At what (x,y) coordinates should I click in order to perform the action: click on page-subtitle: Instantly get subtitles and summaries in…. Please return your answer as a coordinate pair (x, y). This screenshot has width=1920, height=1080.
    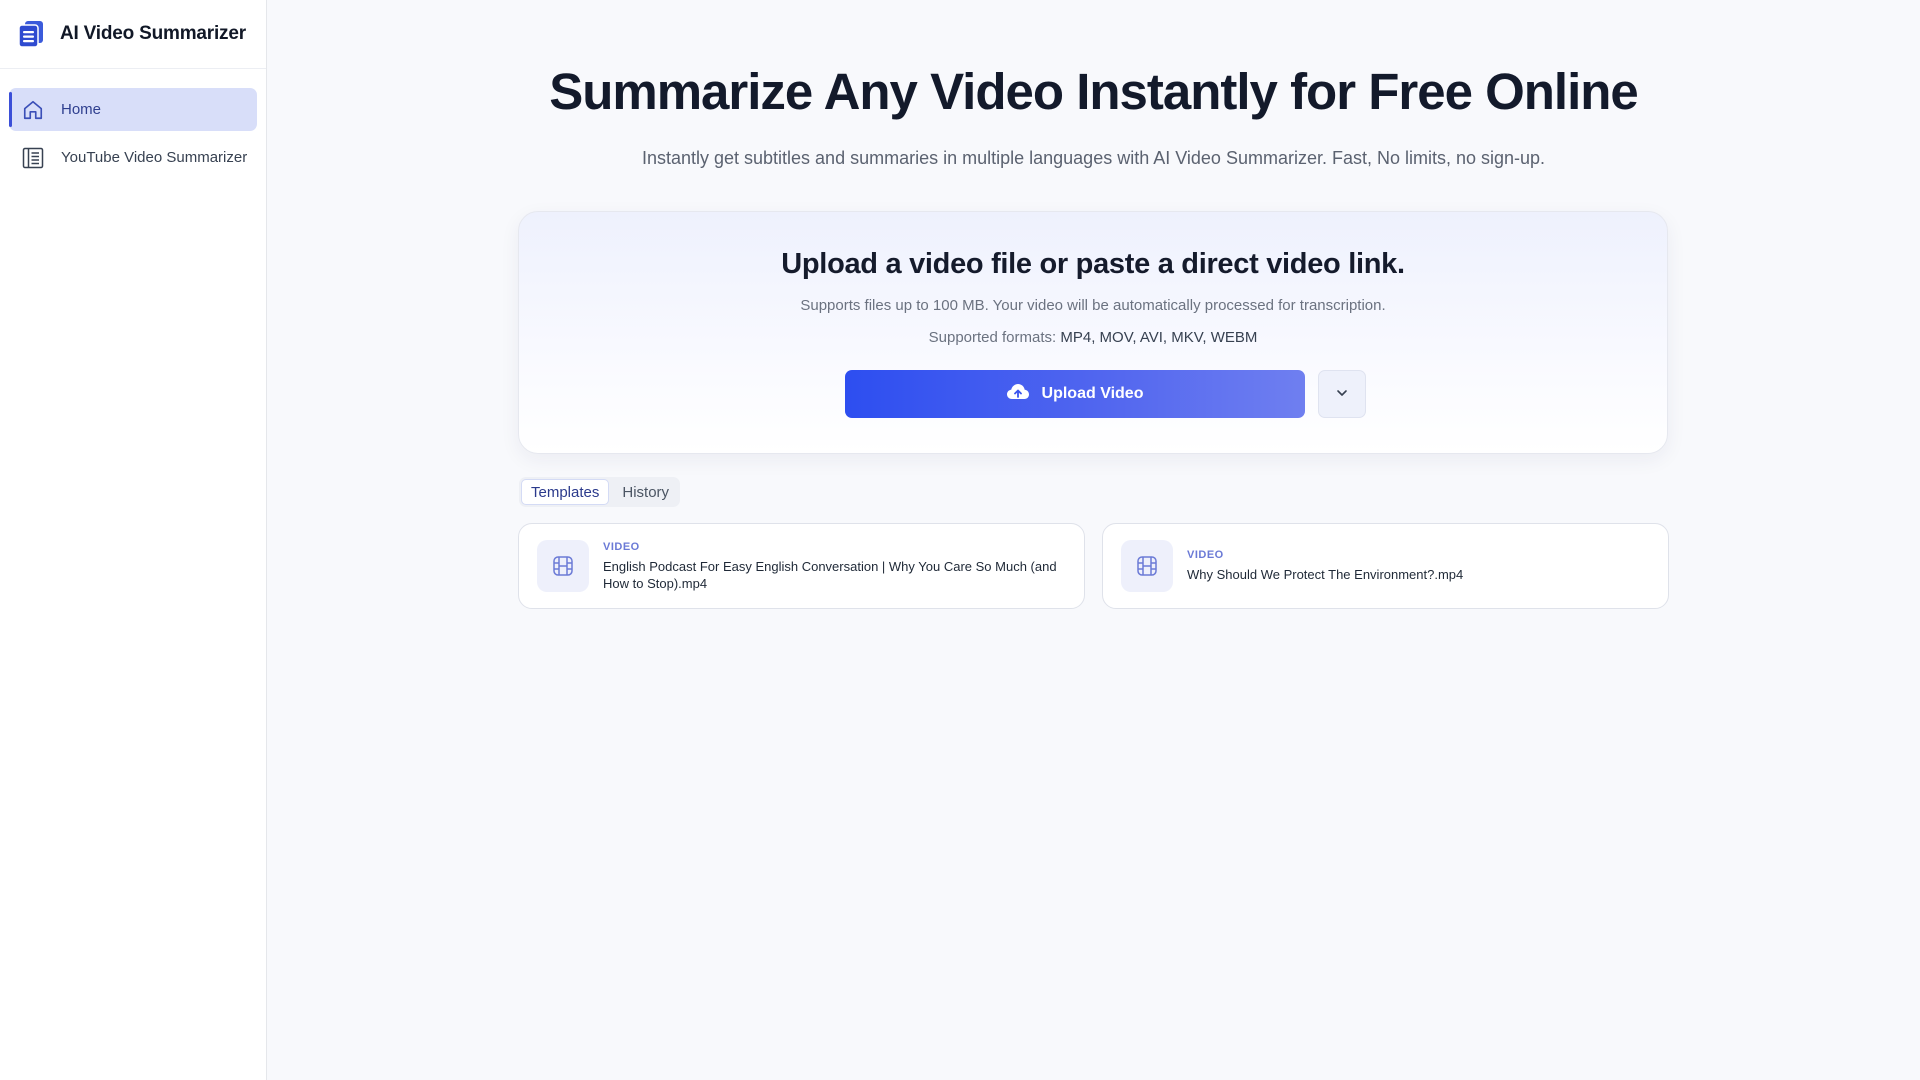
    Looking at the image, I should click on (1093, 158).